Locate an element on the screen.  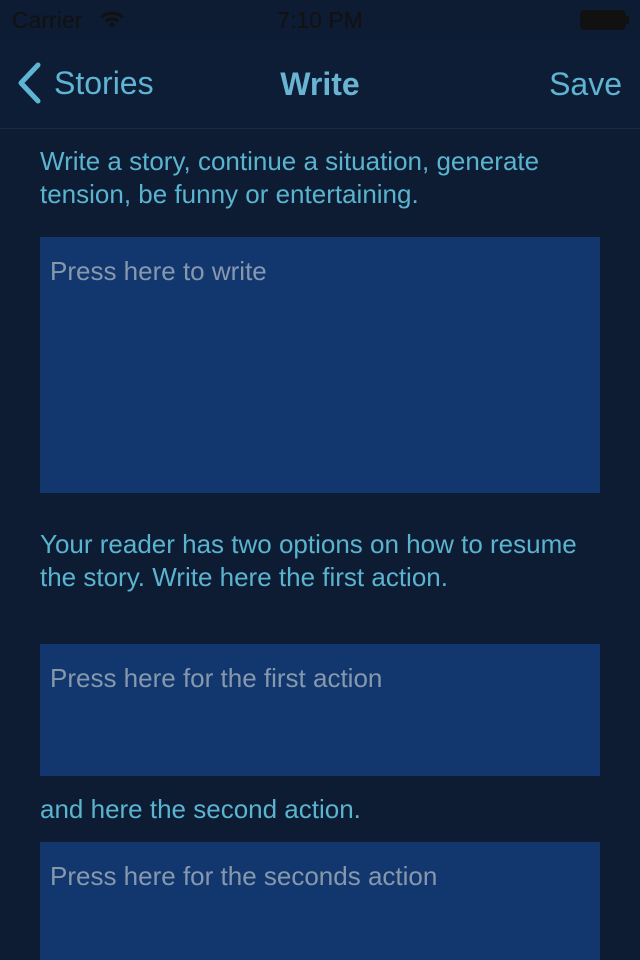
navigation-bar: Stories Write Save is located at coordinates (320, 84).